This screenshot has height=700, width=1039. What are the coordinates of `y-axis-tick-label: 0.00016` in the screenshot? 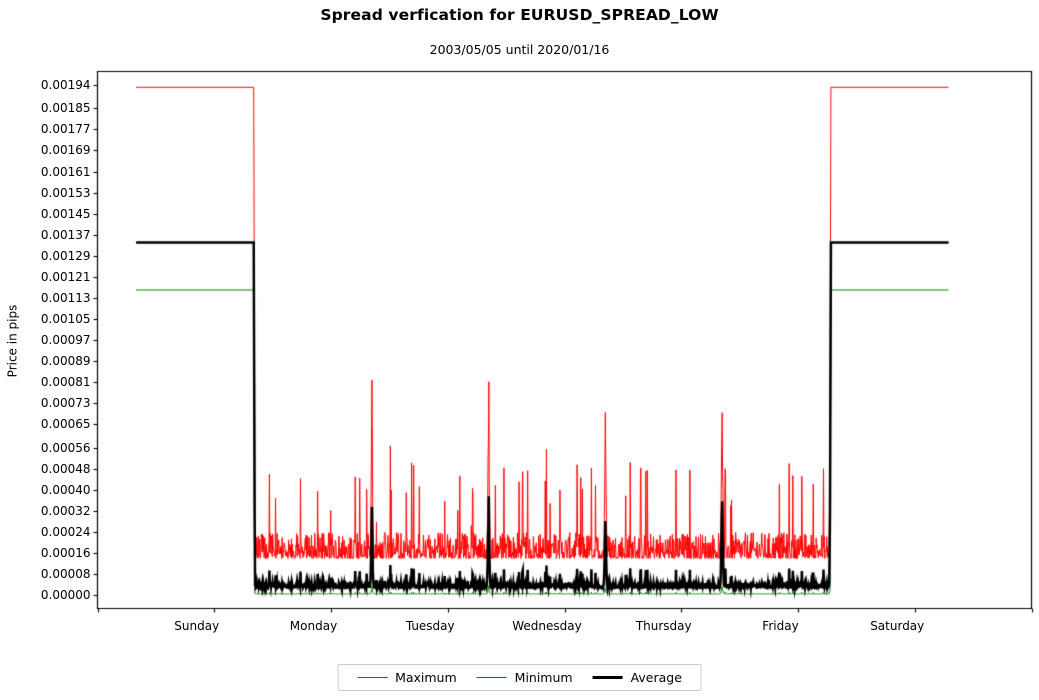 It's located at (65, 553).